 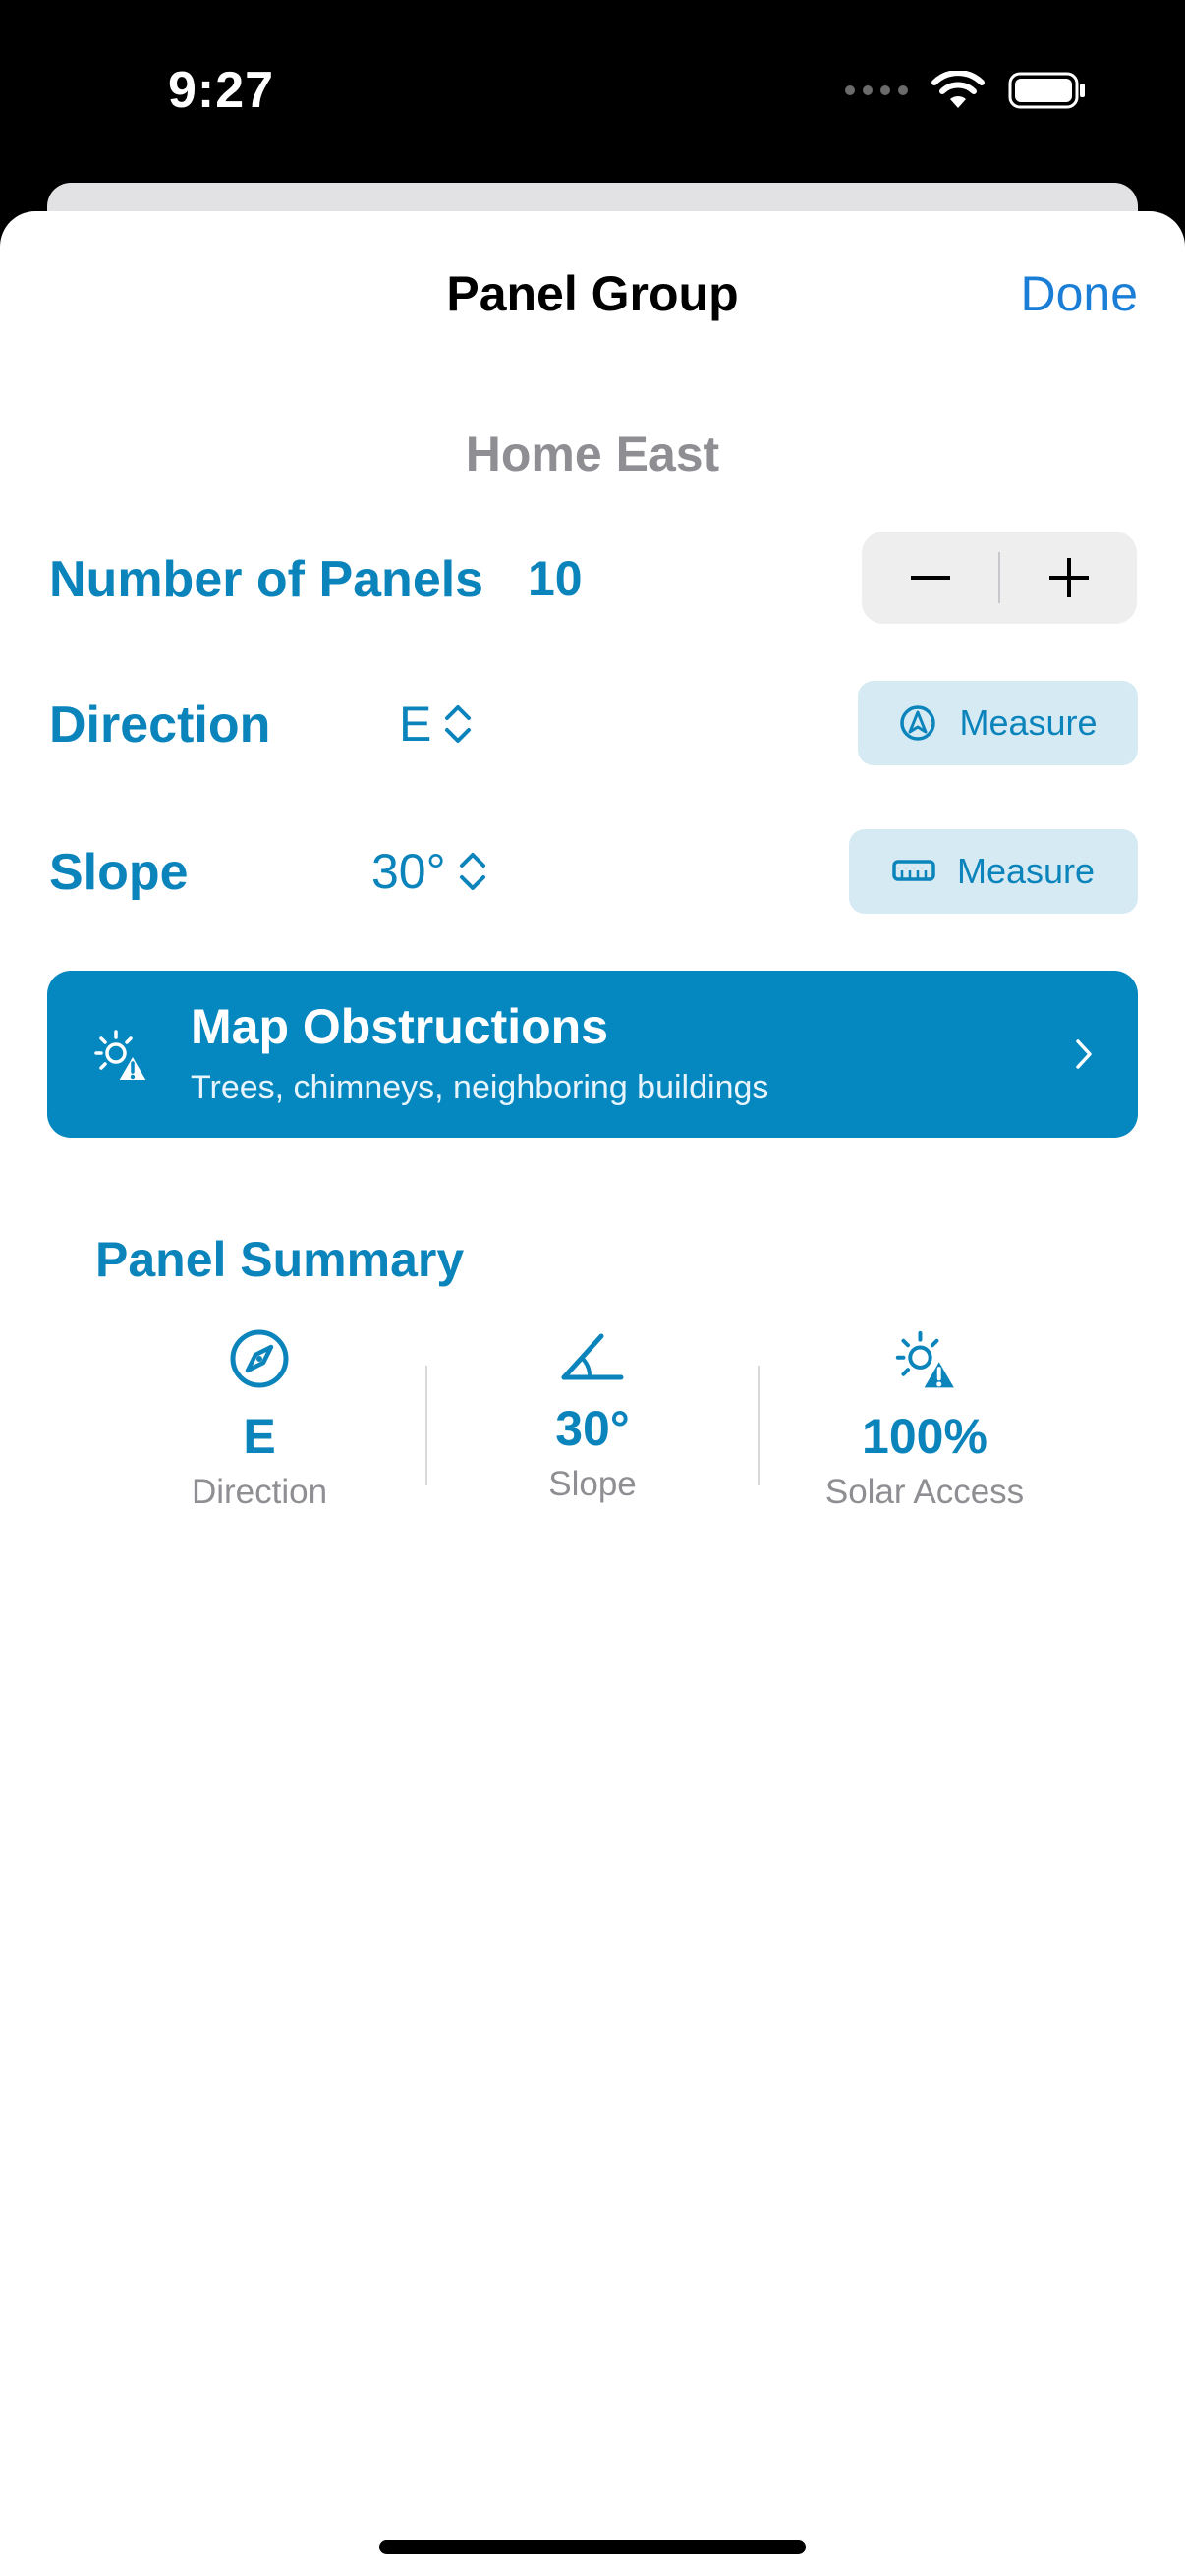 I want to click on slope-value: 30°, so click(x=409, y=871).